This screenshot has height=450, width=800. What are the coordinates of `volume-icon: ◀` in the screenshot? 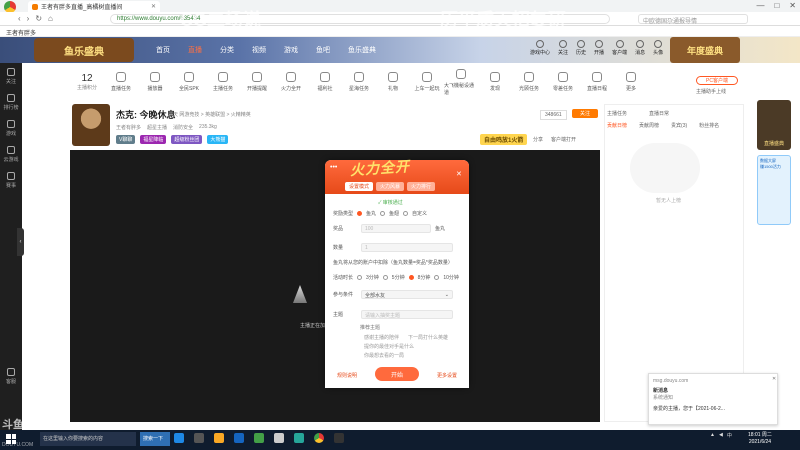 It's located at (721, 435).